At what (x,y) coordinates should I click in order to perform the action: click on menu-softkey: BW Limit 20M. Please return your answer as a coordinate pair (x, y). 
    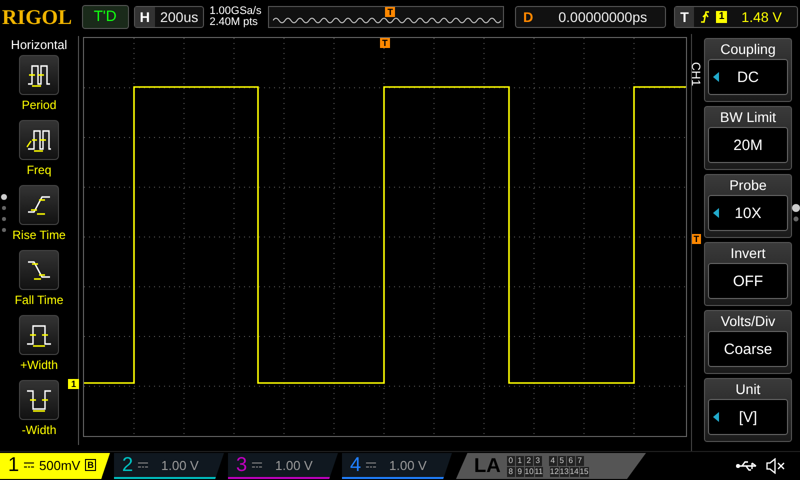
    Looking at the image, I should click on (748, 138).